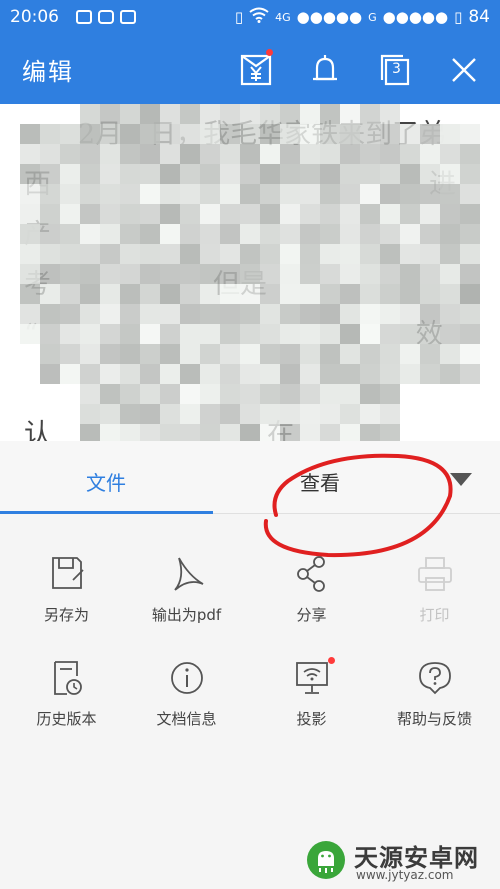  I want to click on share-button: 分享, so click(311, 589).